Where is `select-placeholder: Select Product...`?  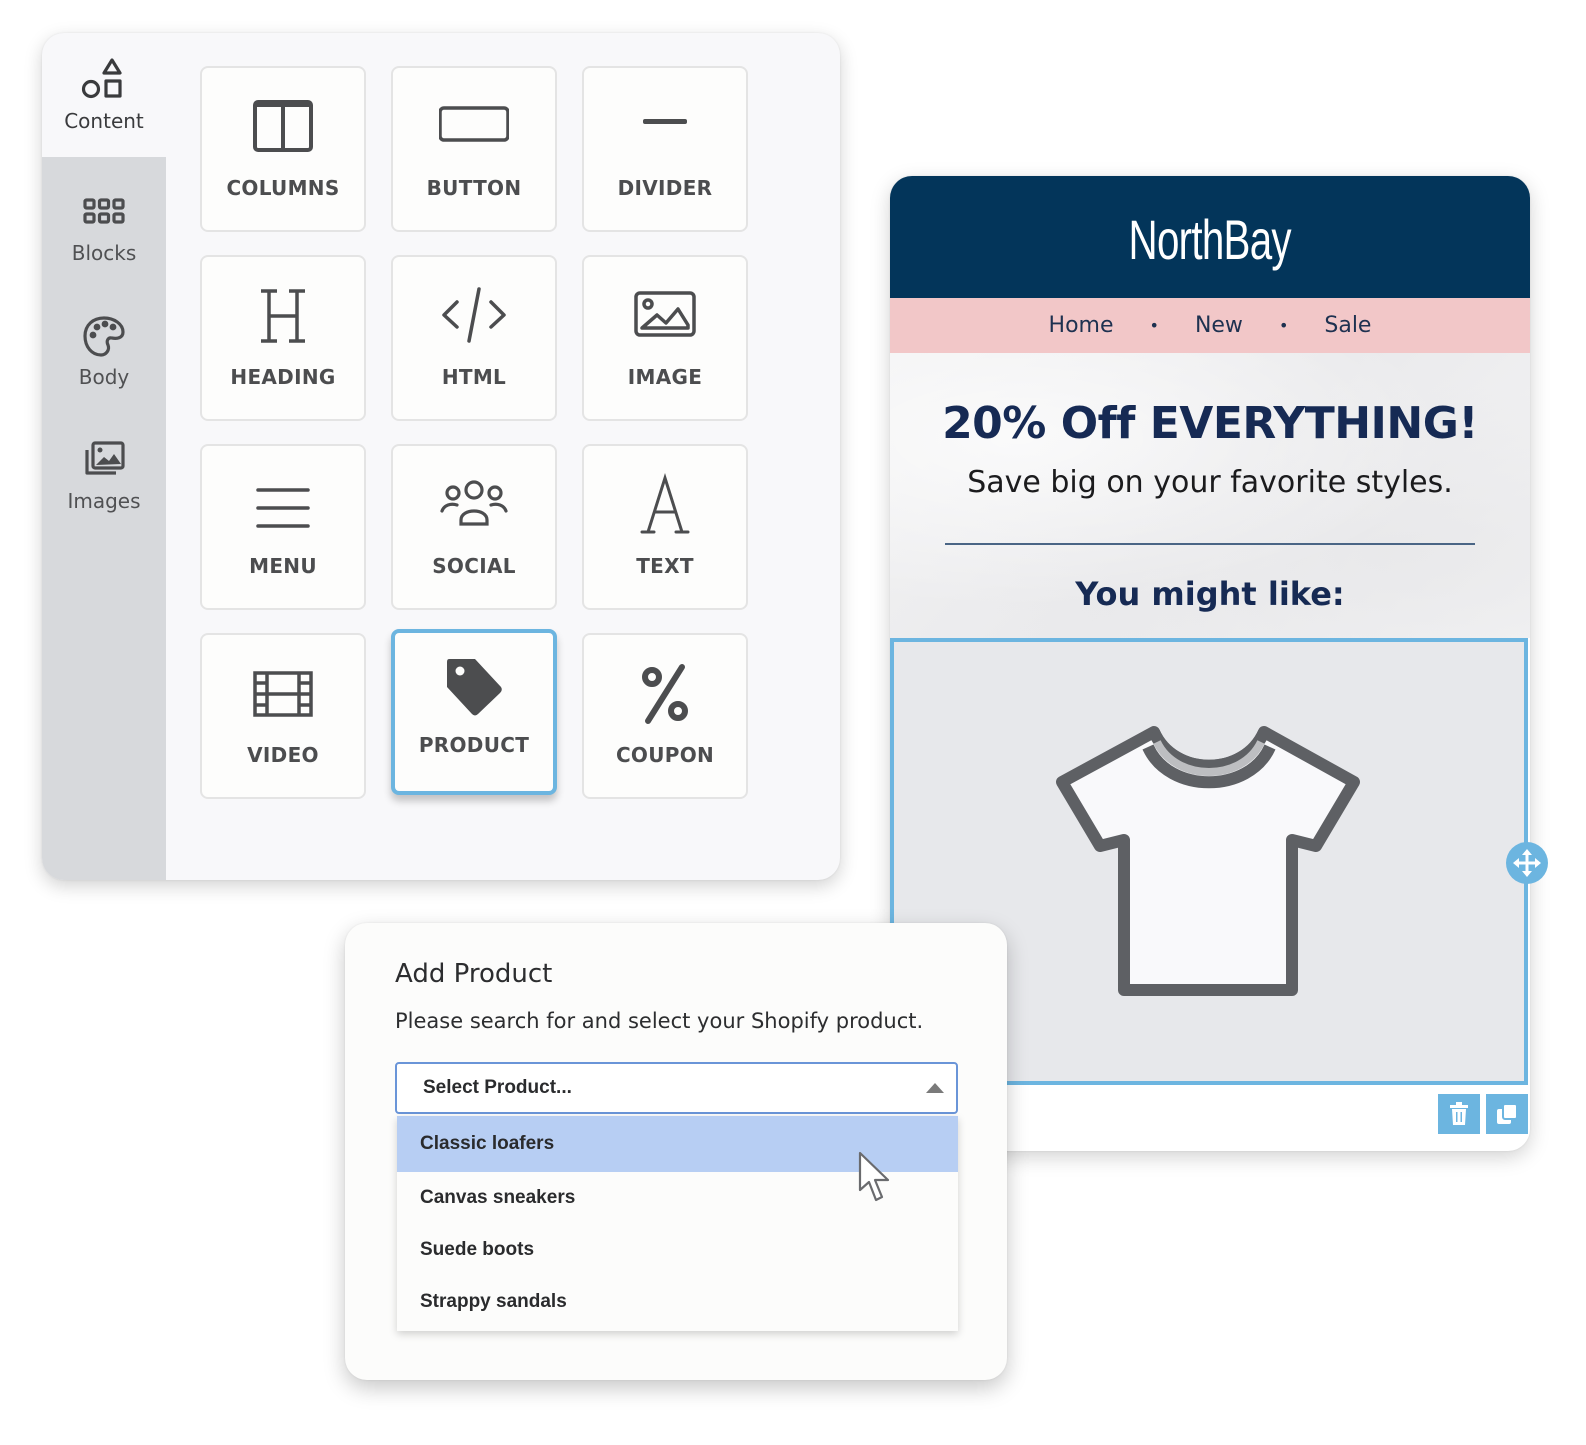
select-placeholder: Select Product... is located at coordinates (497, 1087).